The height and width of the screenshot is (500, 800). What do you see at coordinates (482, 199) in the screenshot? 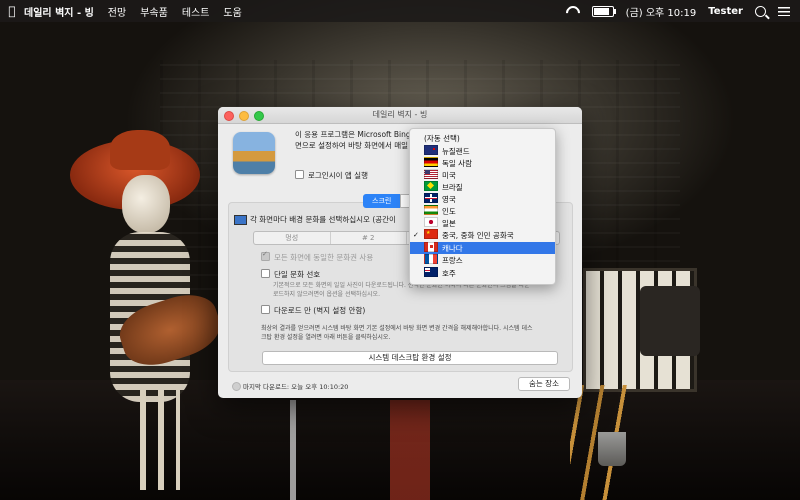
I see `dropdown-item-uk: 영국` at bounding box center [482, 199].